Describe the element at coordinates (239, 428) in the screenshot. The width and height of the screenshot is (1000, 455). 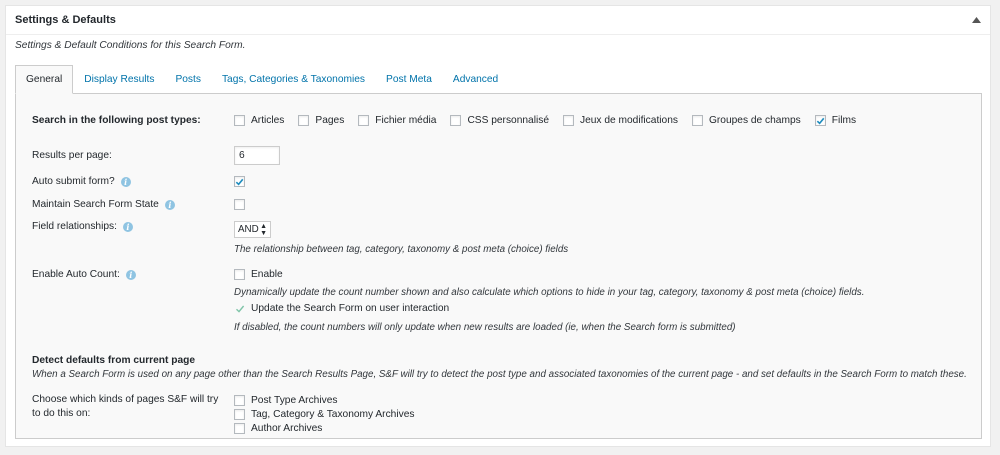
I see `author-archives-checkbox` at that location.